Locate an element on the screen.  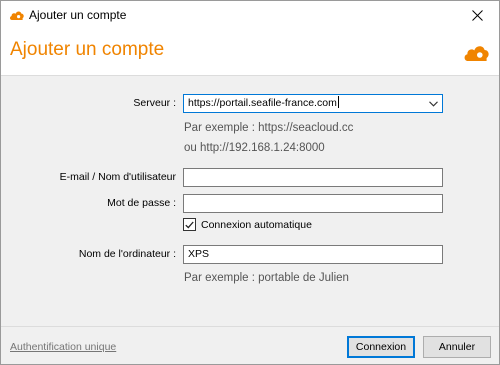
checkmark-icon is located at coordinates (189, 225).